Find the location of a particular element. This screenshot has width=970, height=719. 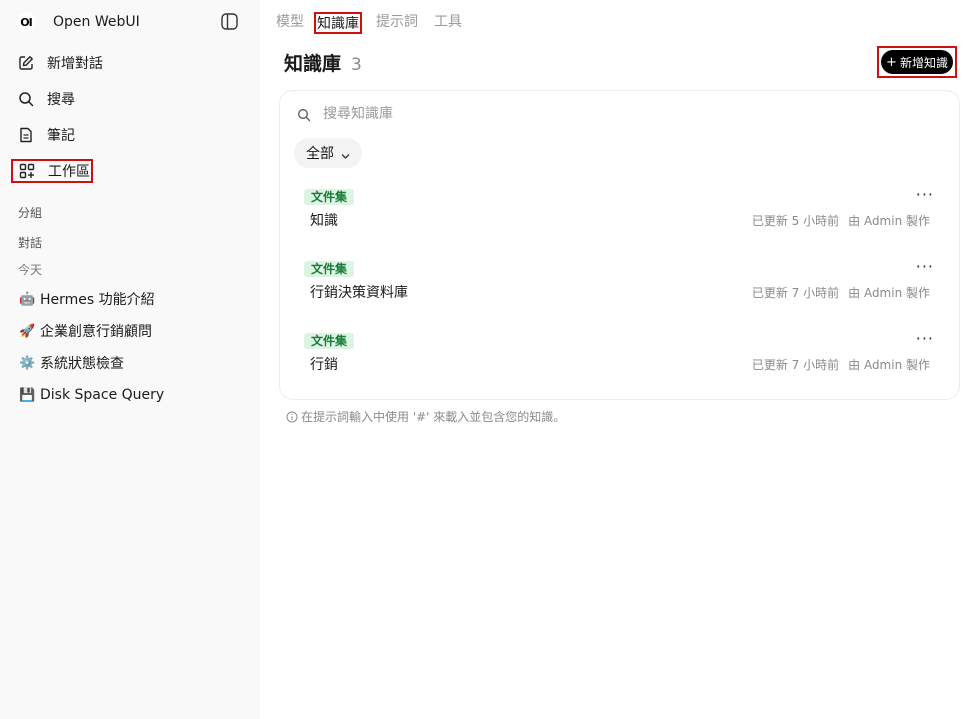

knowledge-item: 文件集 知識 ··· 已更新 5 小時前 由 Admin 製作 is located at coordinates (622, 215).